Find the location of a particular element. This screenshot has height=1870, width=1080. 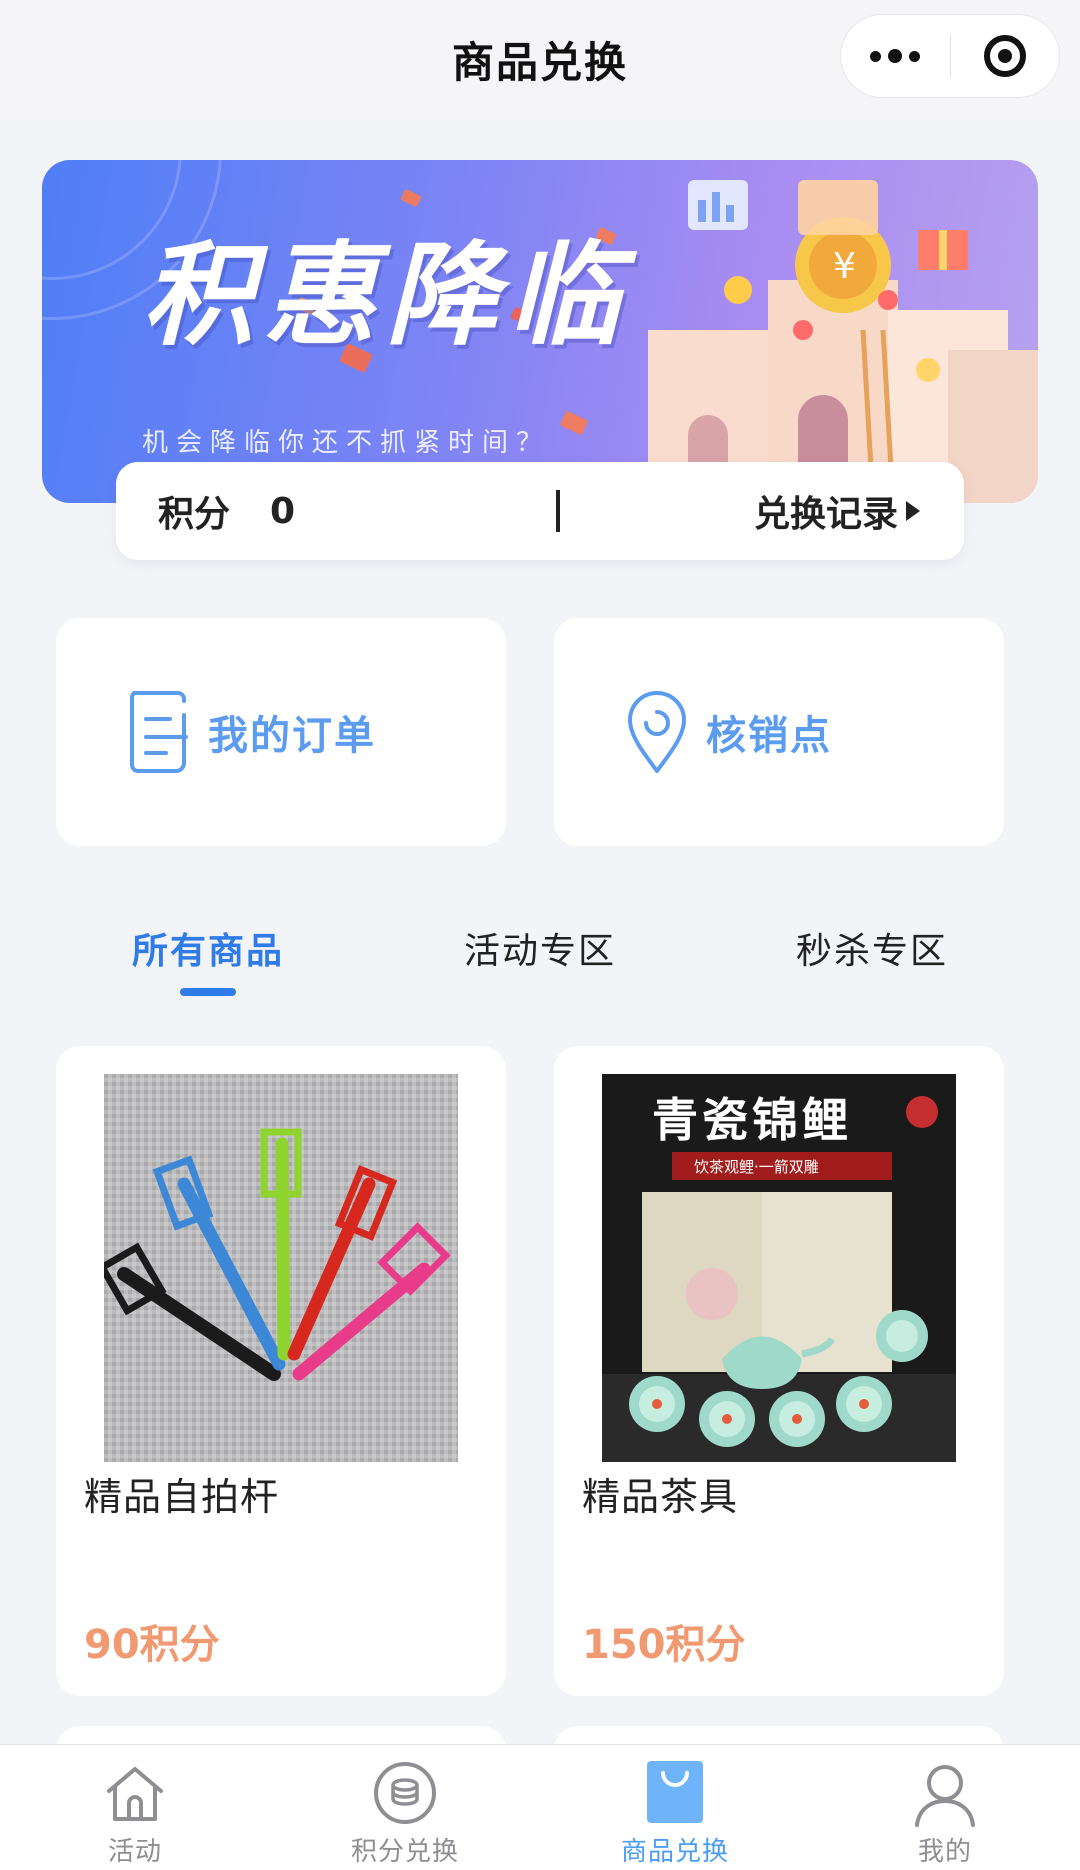

my-orders-label: 我的订单 is located at coordinates (292, 736).